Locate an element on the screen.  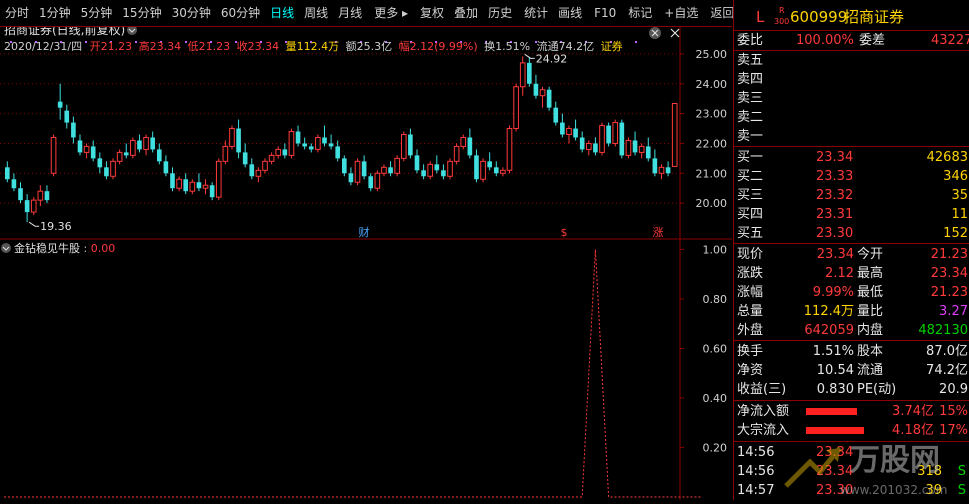
indicator-settings-icon is located at coordinates (6, 248).